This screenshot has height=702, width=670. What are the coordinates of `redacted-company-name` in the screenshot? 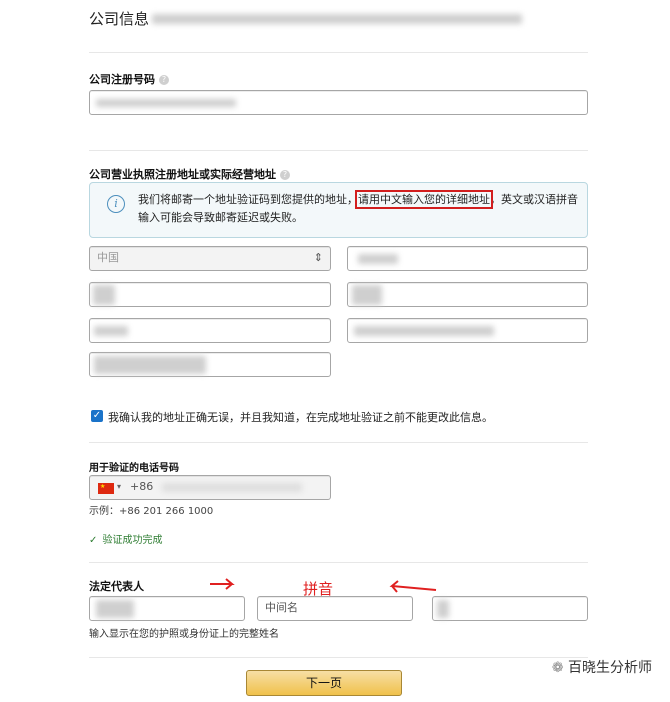 It's located at (337, 19).